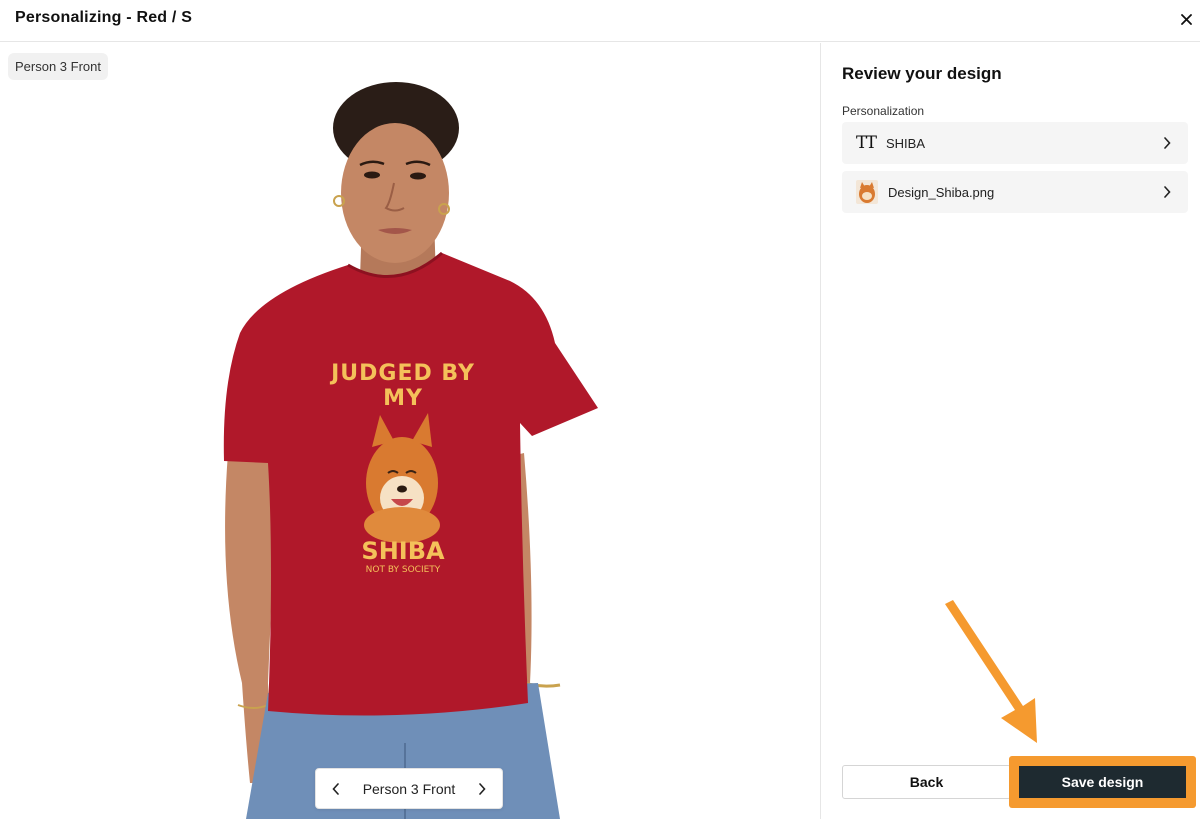 This screenshot has height=819, width=1200. I want to click on print-tagline: NOT BY SOCIETY, so click(403, 570).